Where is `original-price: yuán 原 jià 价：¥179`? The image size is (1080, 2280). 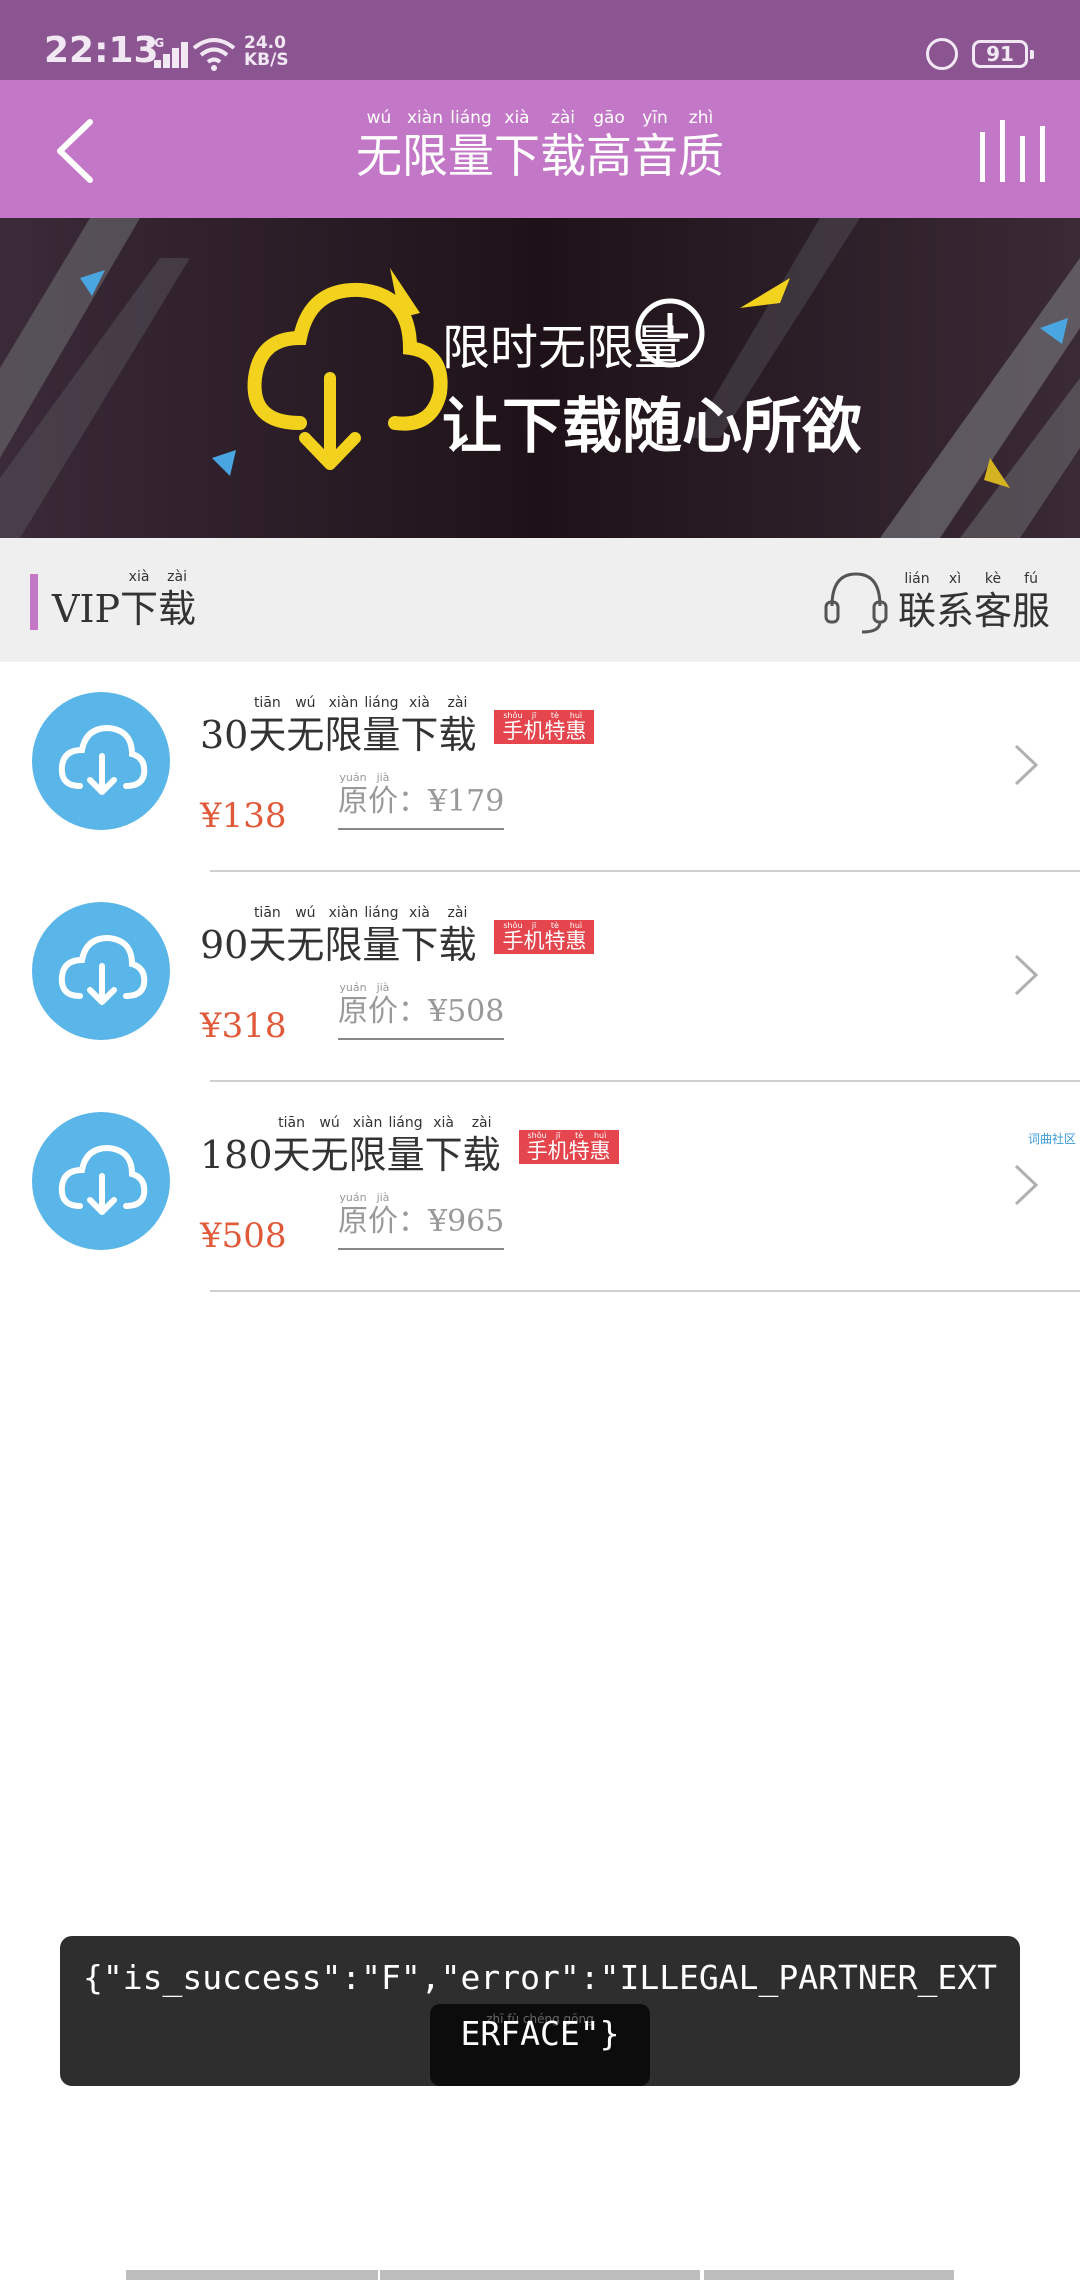 original-price: yuán 原 jià 价：¥179 is located at coordinates (421, 800).